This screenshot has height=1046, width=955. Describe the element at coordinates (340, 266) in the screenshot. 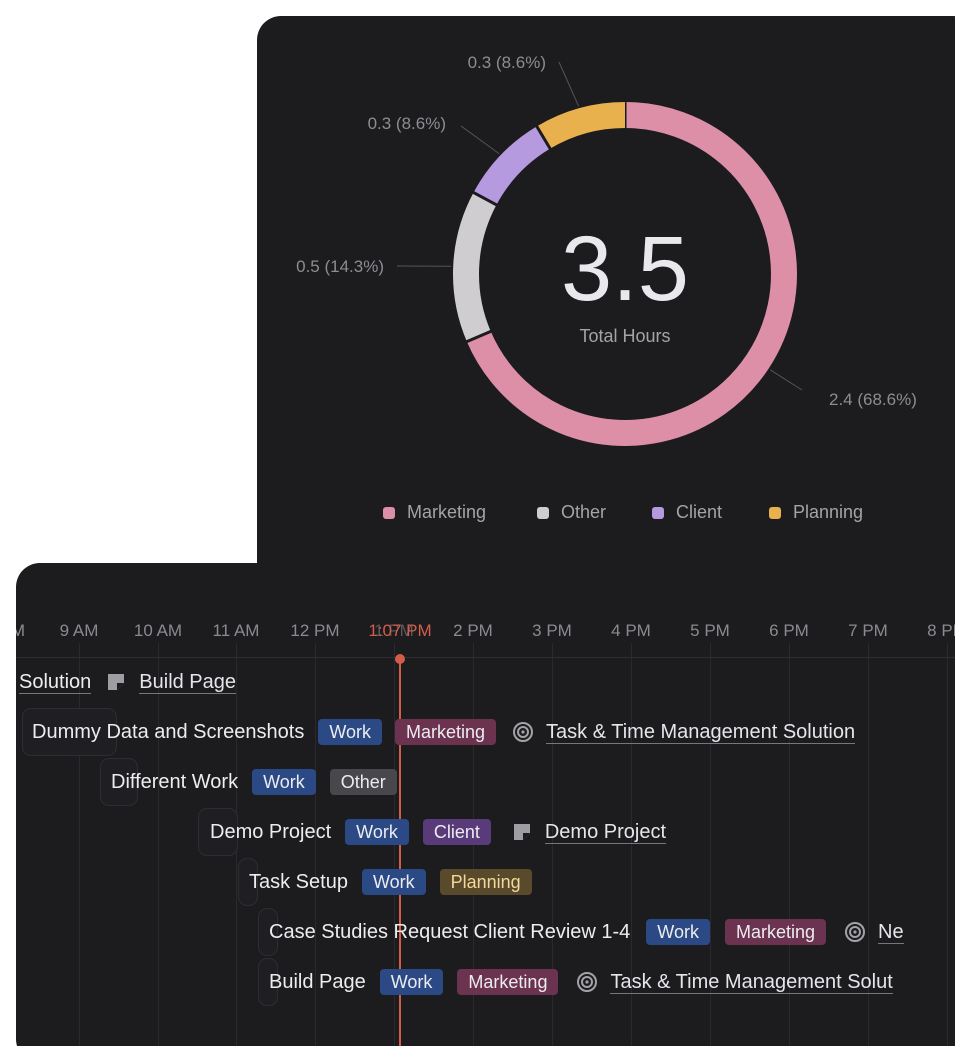

I see `data-label-other: 0.5 (14.3%)` at that location.